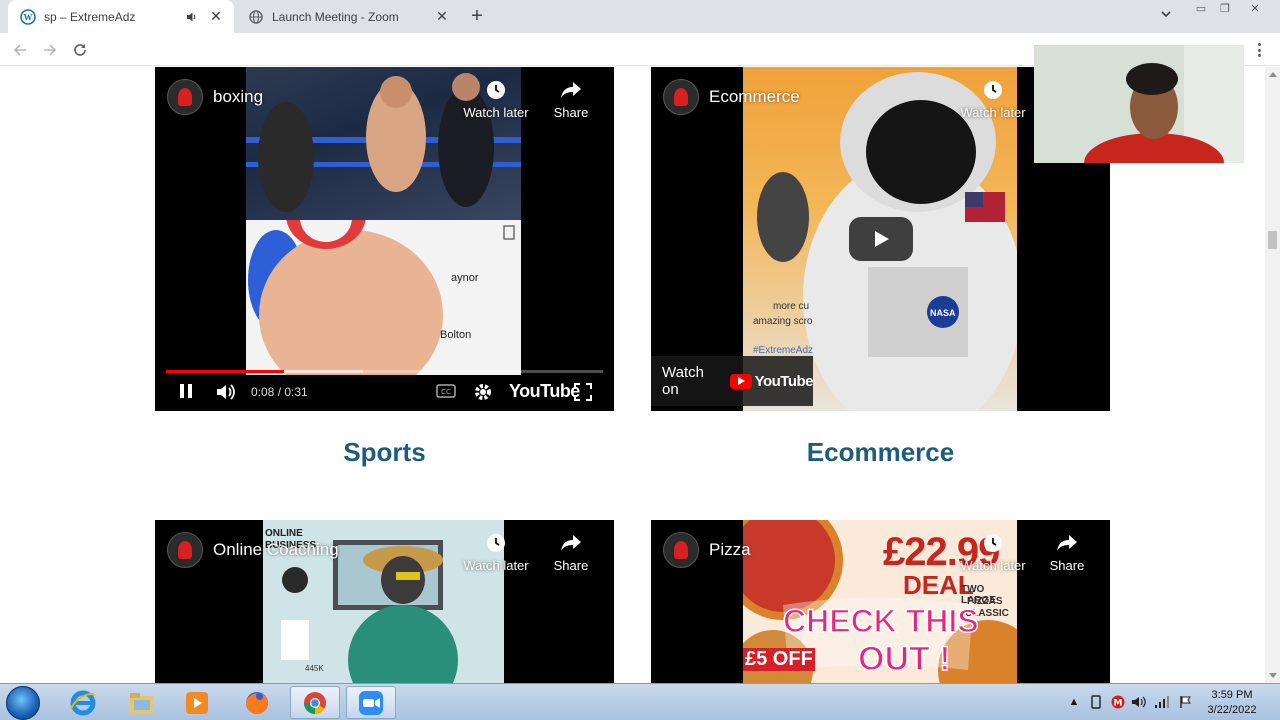 This screenshot has height=720, width=1280. I want to click on overlay-text: OUT !, so click(904, 659).